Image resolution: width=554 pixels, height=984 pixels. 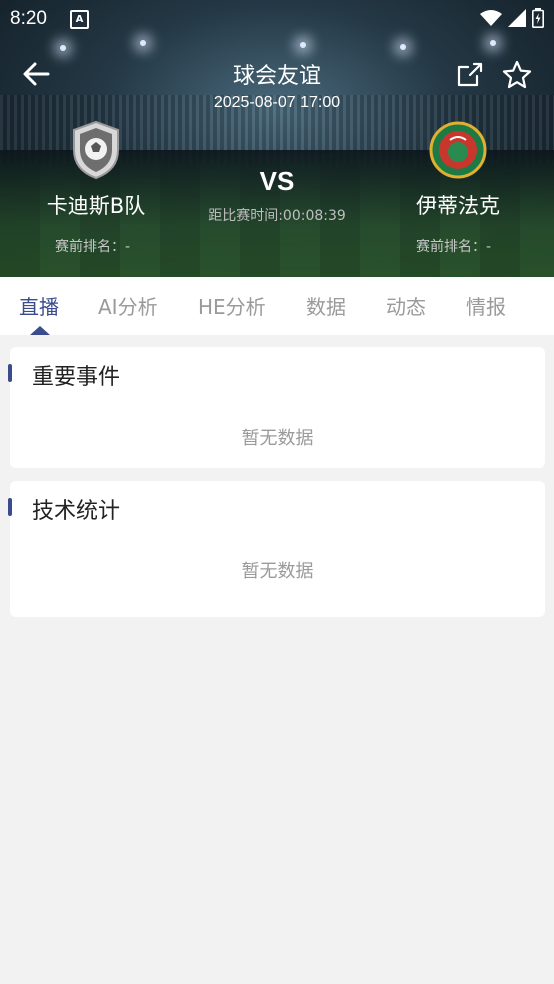 What do you see at coordinates (470, 74) in the screenshot?
I see `share-icon` at bounding box center [470, 74].